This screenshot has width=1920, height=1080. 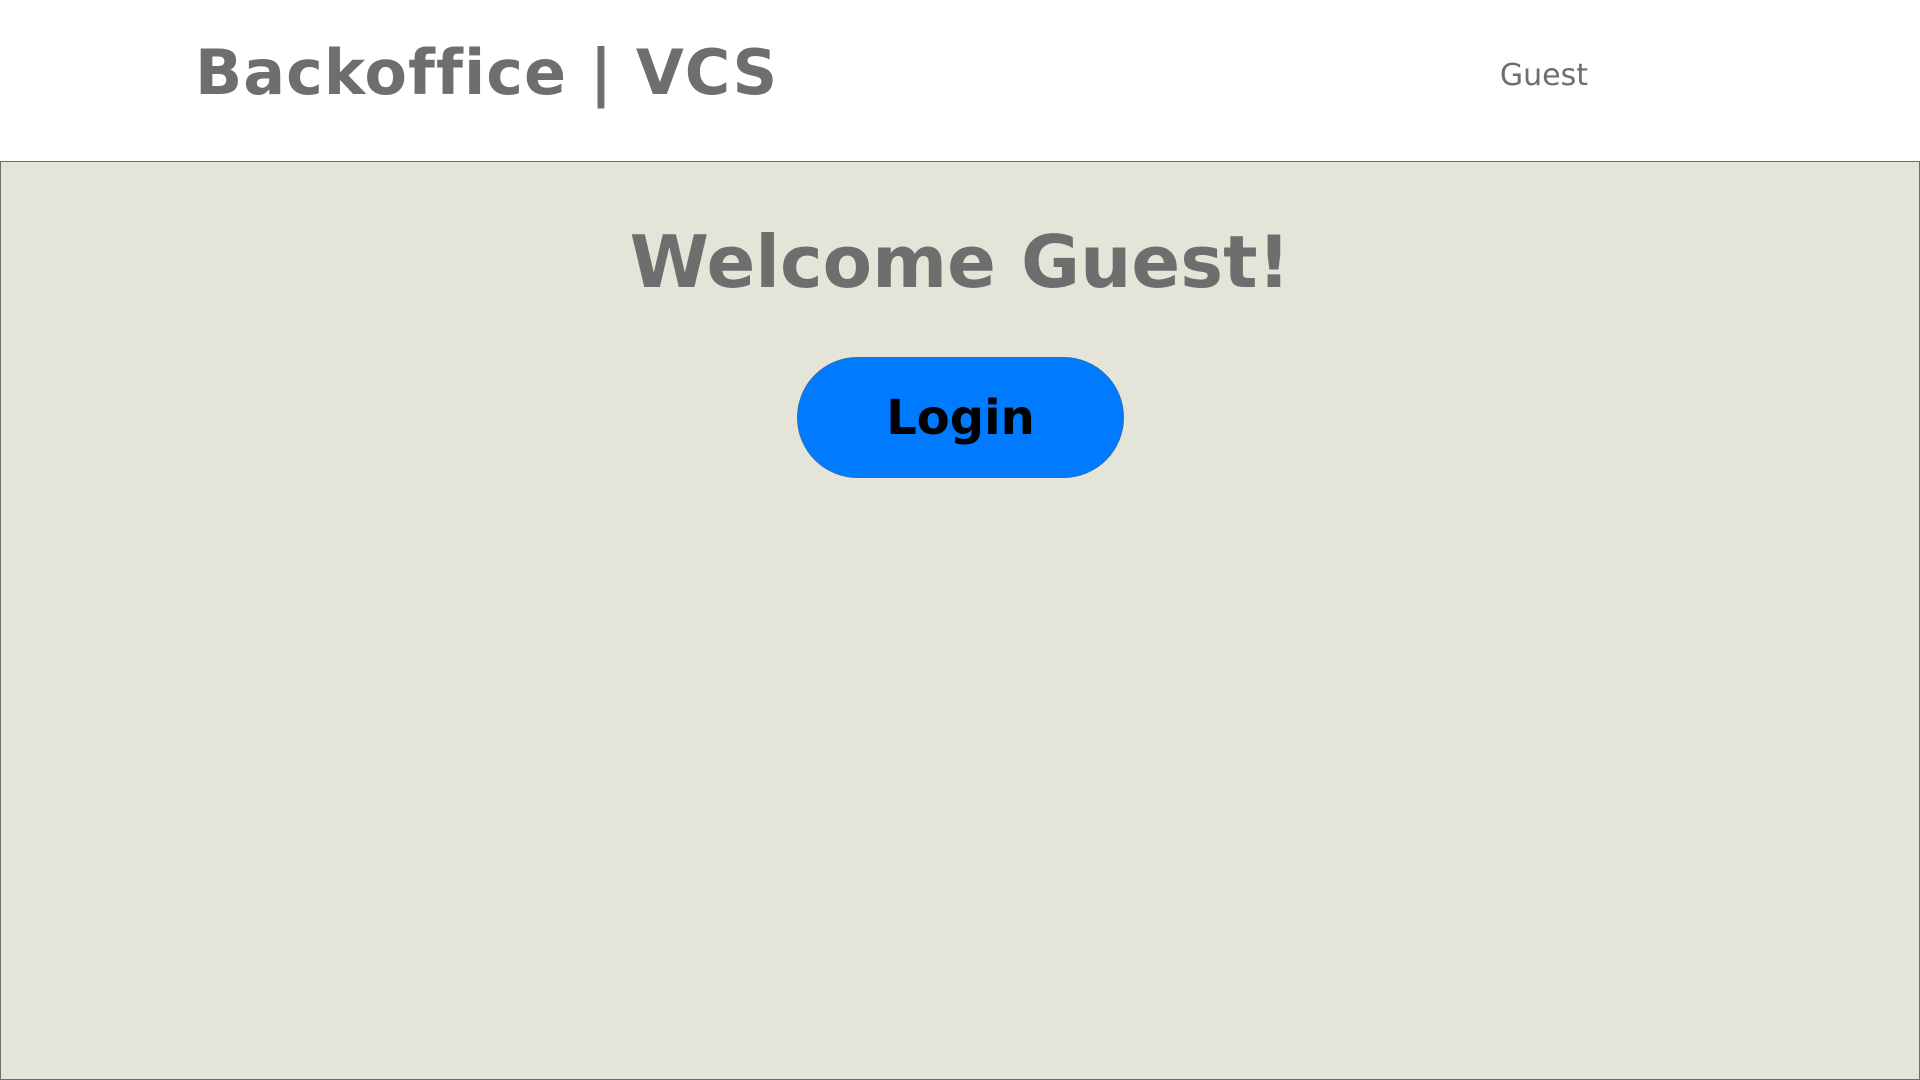 I want to click on user-name: Guest, so click(x=1544, y=75).